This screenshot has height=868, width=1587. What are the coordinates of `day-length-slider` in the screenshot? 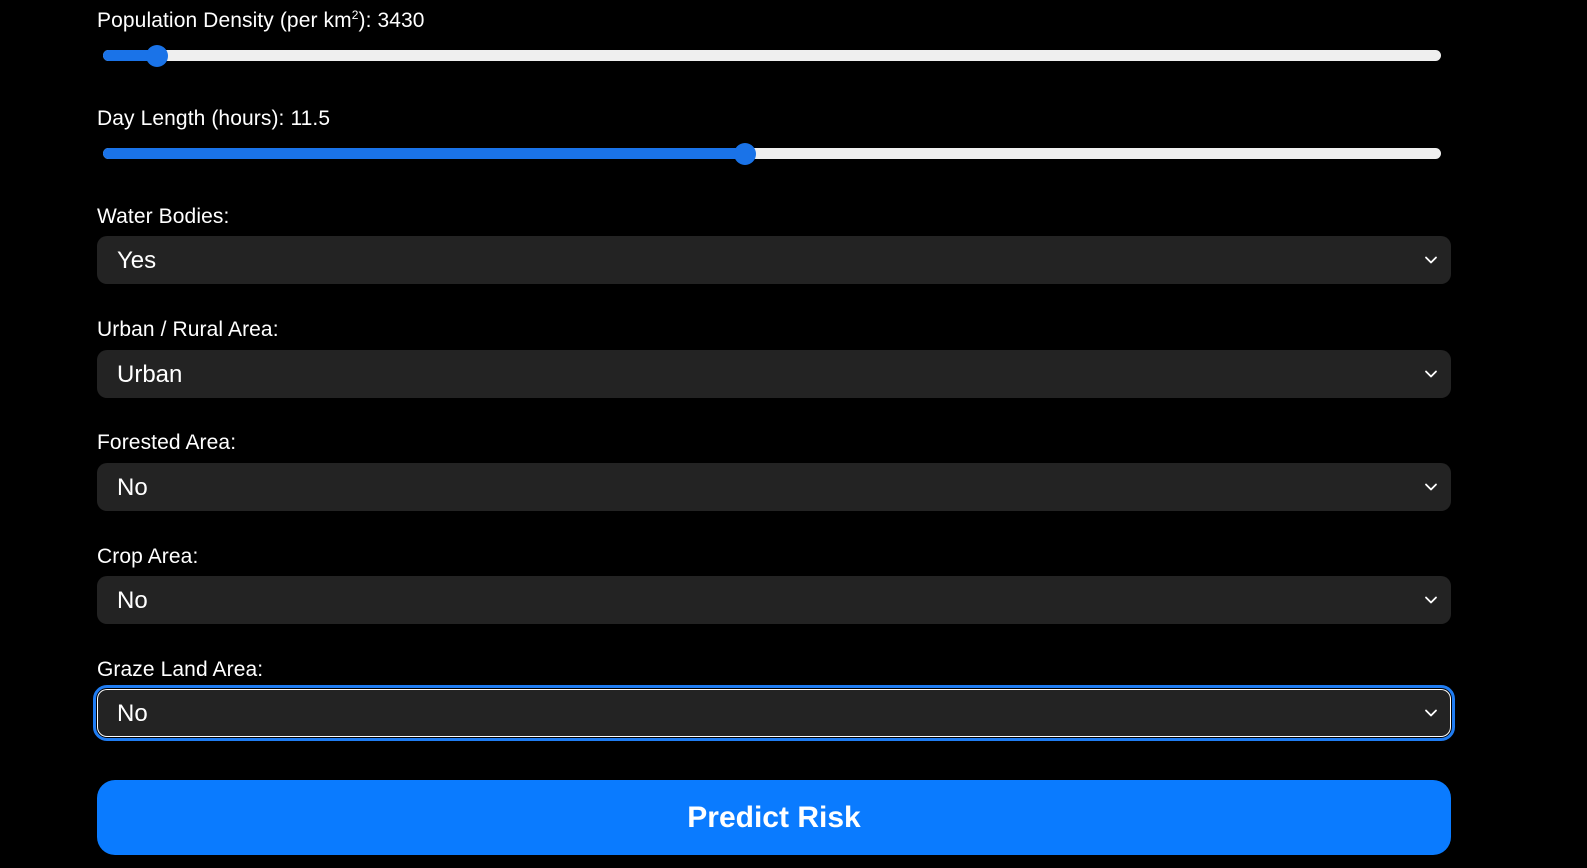 It's located at (772, 154).